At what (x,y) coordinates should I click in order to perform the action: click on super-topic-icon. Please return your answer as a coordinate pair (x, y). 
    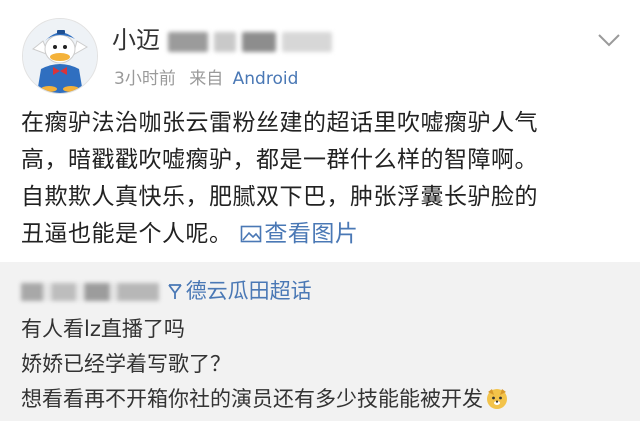
    Looking at the image, I should click on (174, 291).